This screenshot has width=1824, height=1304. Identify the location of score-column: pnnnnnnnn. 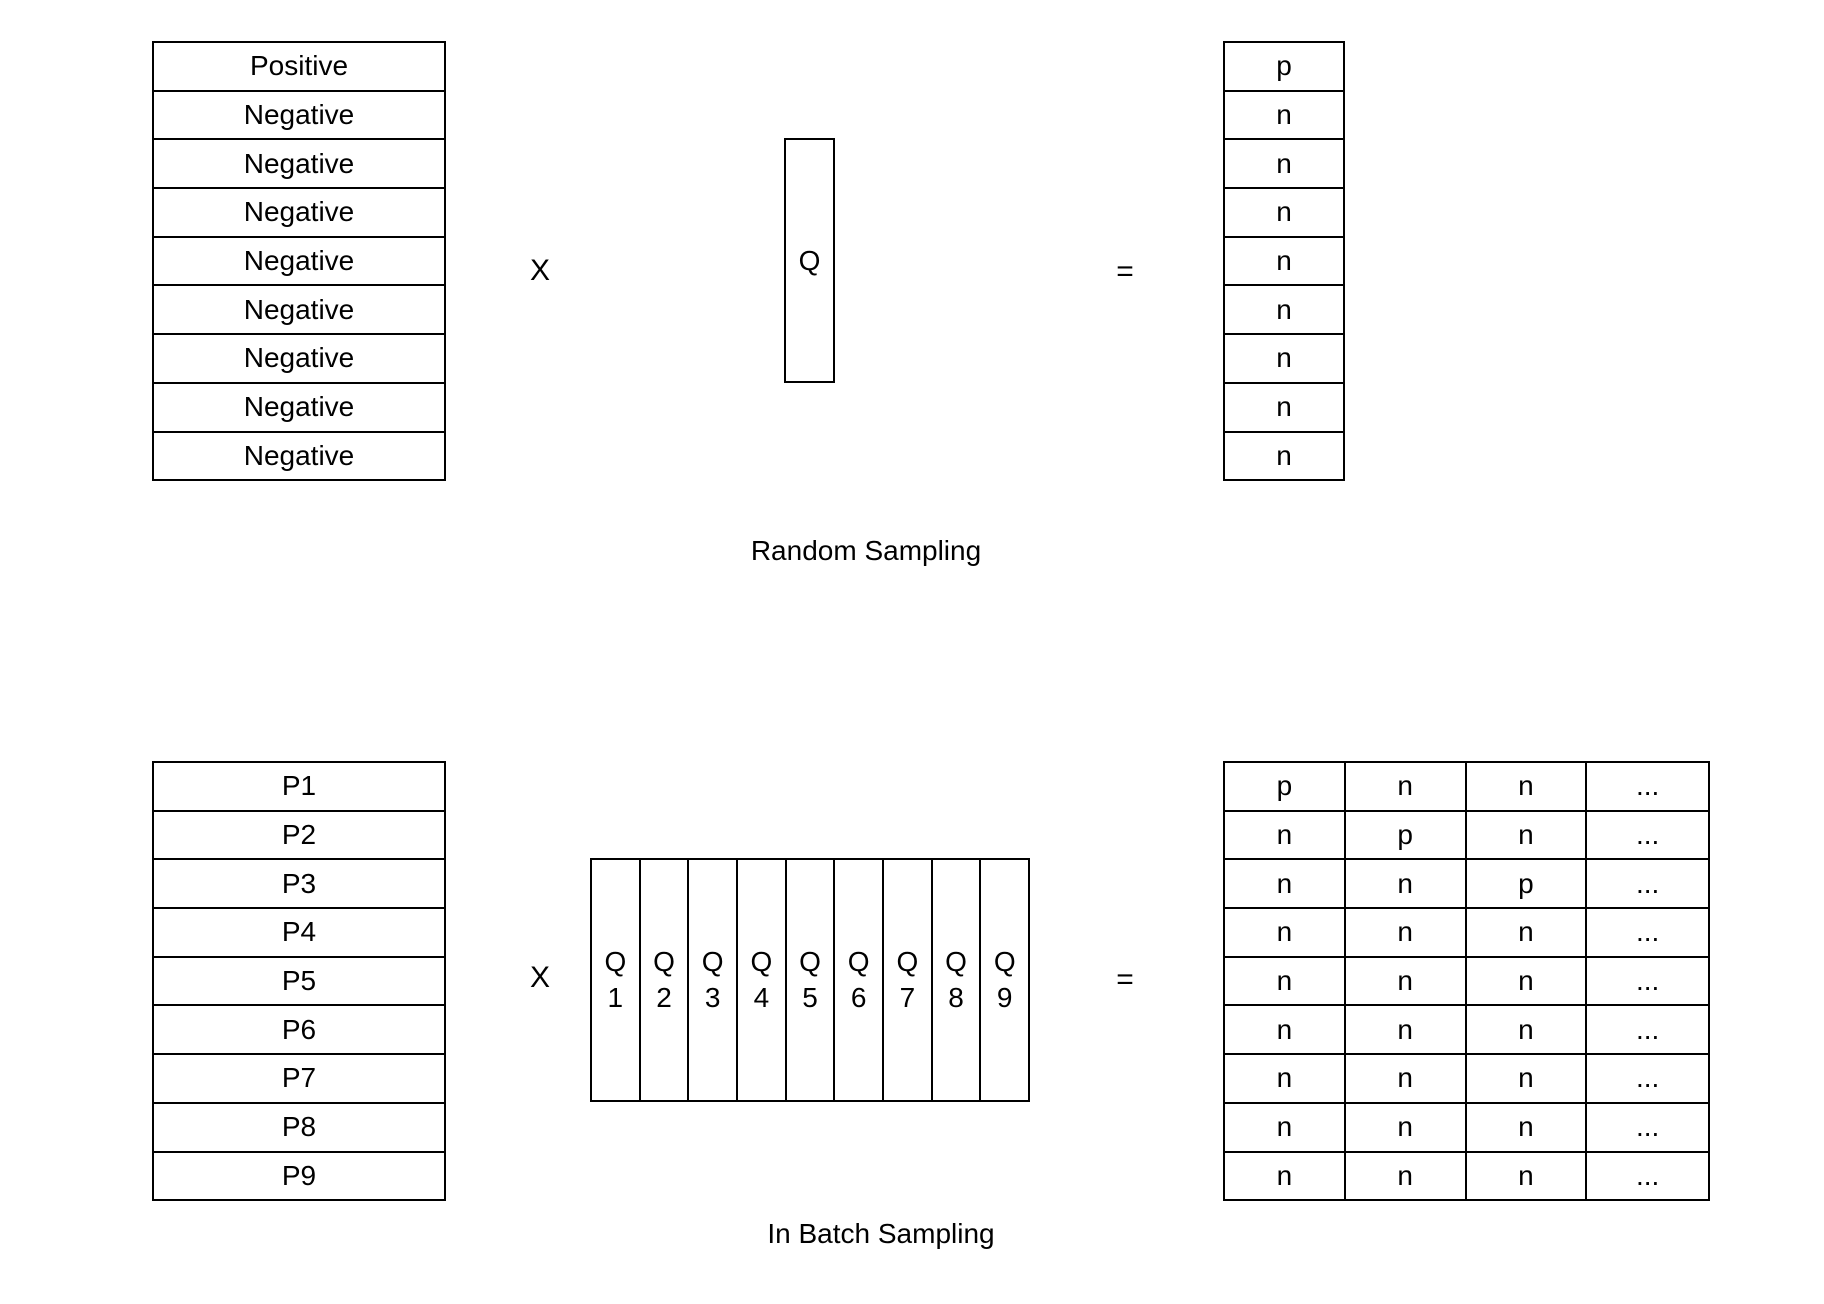
(1284, 261).